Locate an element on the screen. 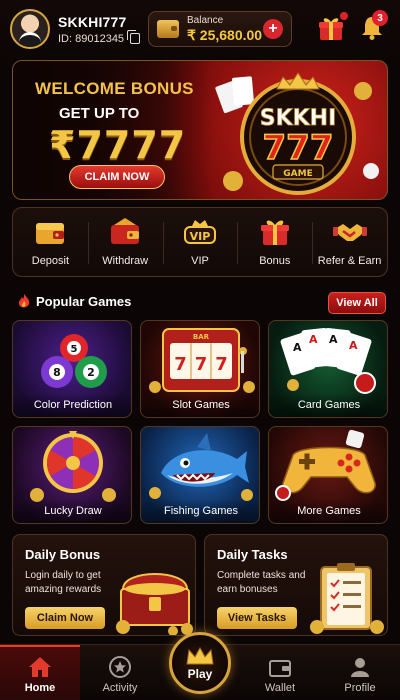  svg-text: 5 is located at coordinates (74, 349).